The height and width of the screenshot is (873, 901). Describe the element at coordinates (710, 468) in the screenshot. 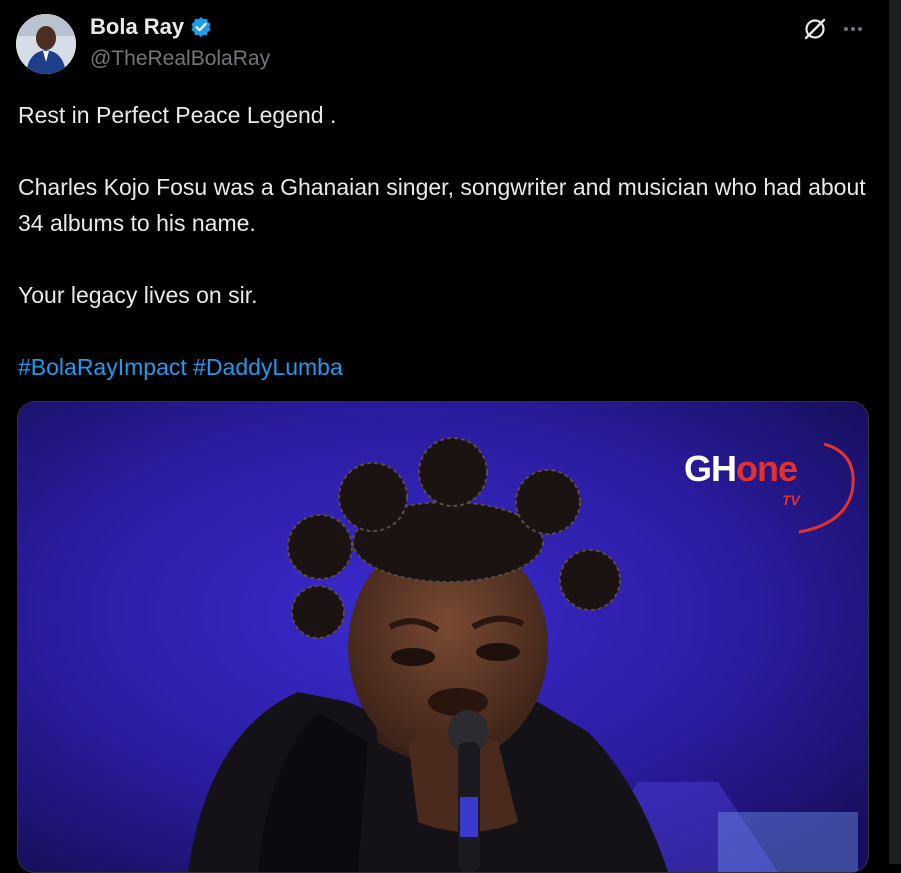

I see `logo-gh: GH` at that location.